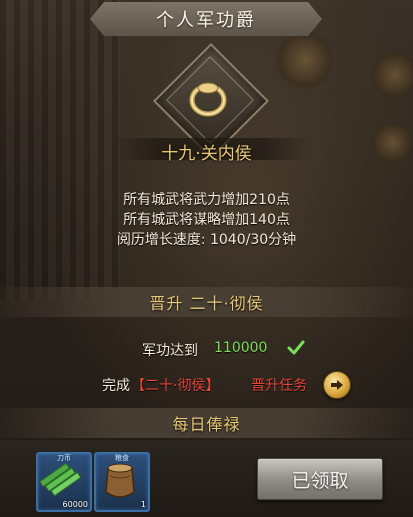  Describe the element at coordinates (296, 347) in the screenshot. I see `check-icon` at that location.